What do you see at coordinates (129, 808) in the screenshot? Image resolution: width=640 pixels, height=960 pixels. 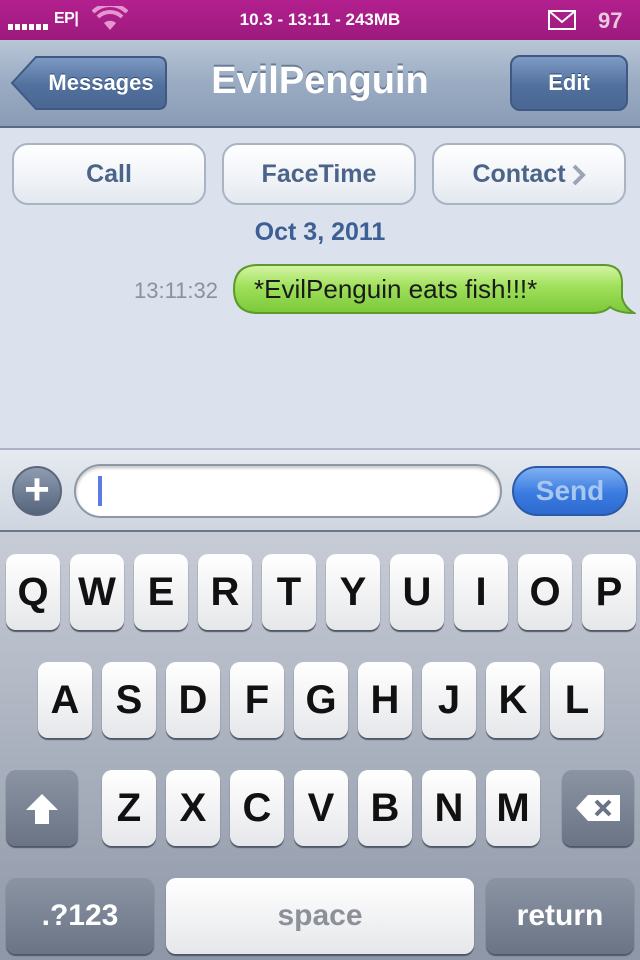 I see `key-z: Z` at bounding box center [129, 808].